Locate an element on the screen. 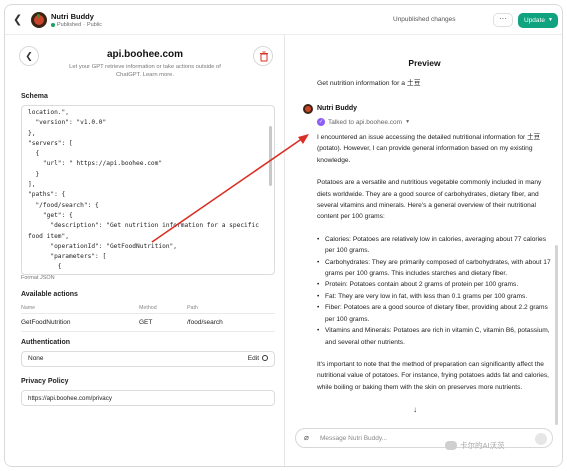 This screenshot has width=567, height=471. annotation-arrow is located at coordinates (230, 188).